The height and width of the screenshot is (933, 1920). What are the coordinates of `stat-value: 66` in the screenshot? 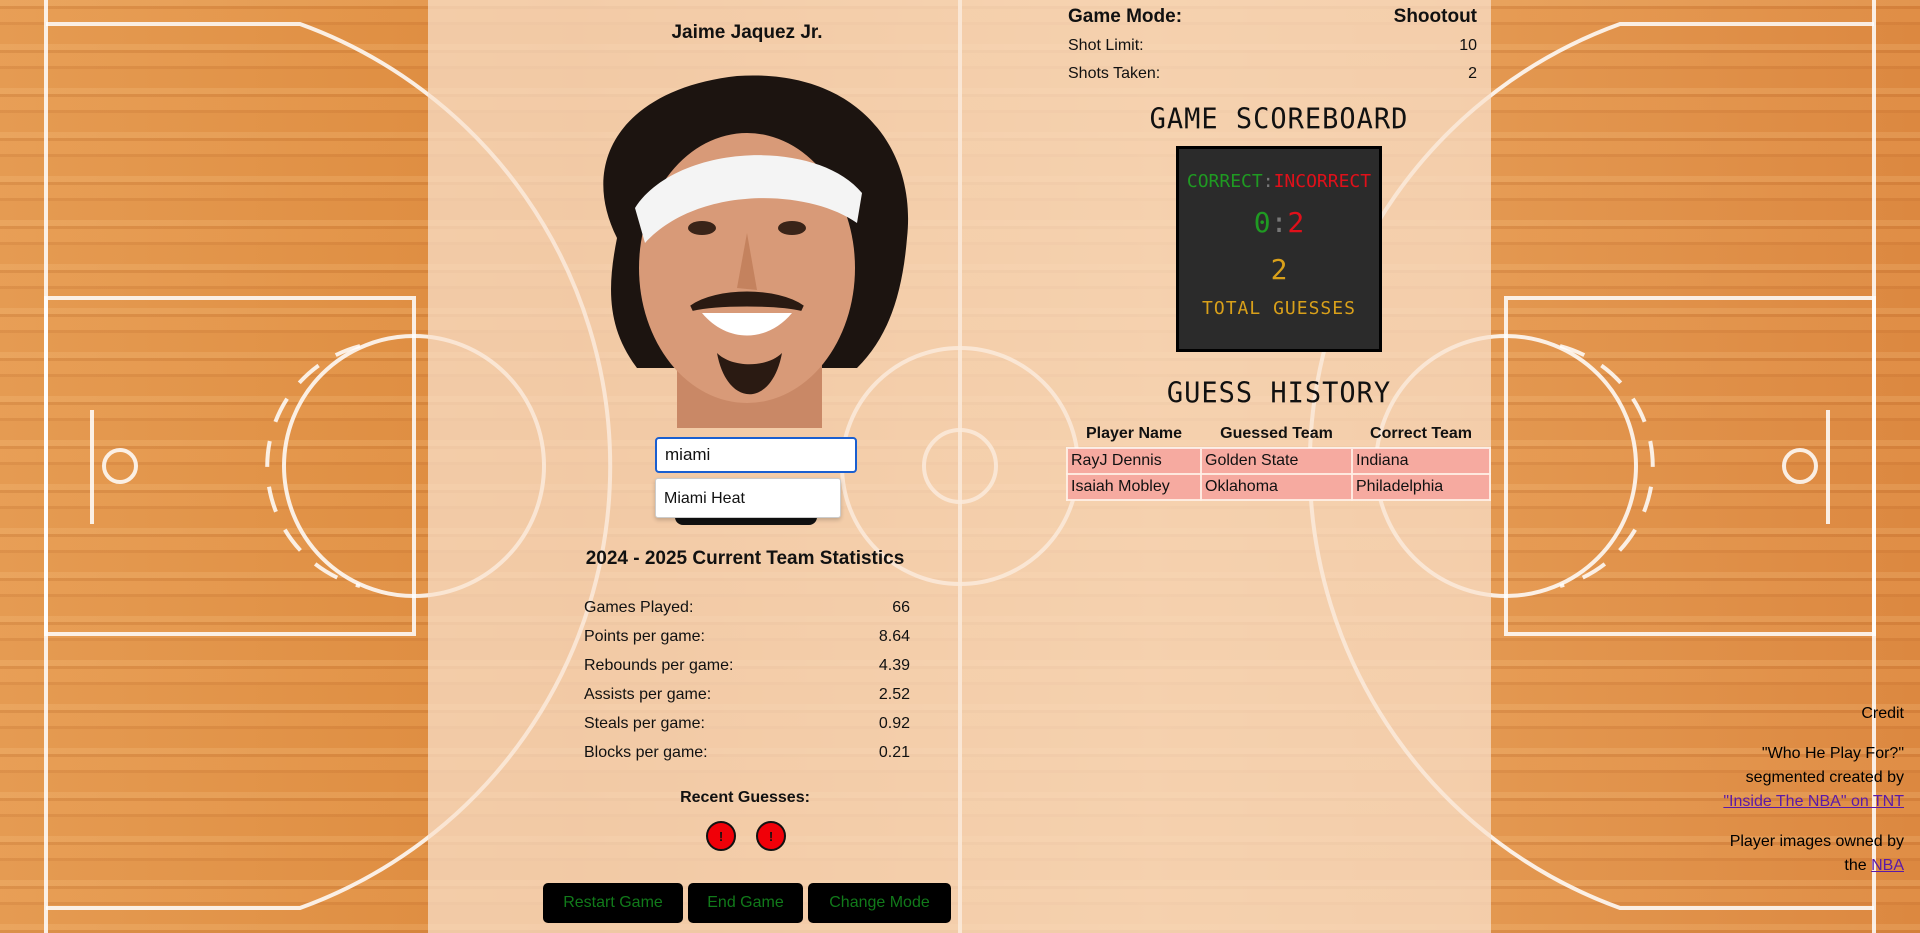 It's located at (901, 607).